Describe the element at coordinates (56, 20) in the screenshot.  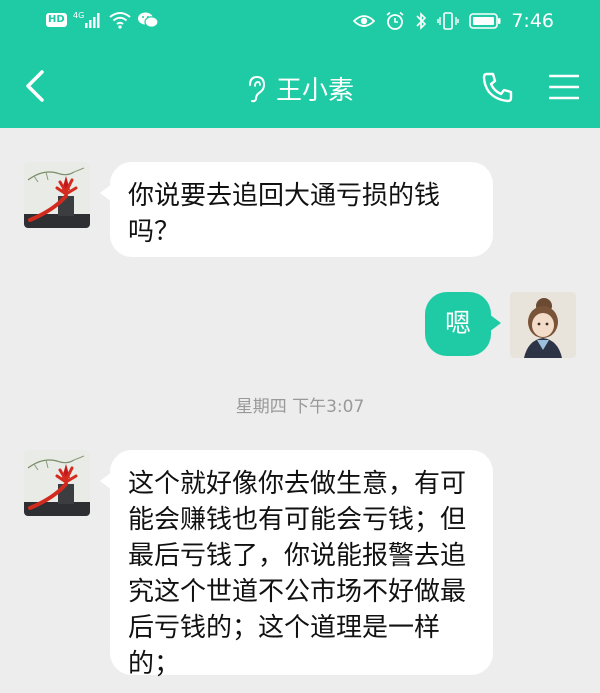
I see `hd-icon: HD` at that location.